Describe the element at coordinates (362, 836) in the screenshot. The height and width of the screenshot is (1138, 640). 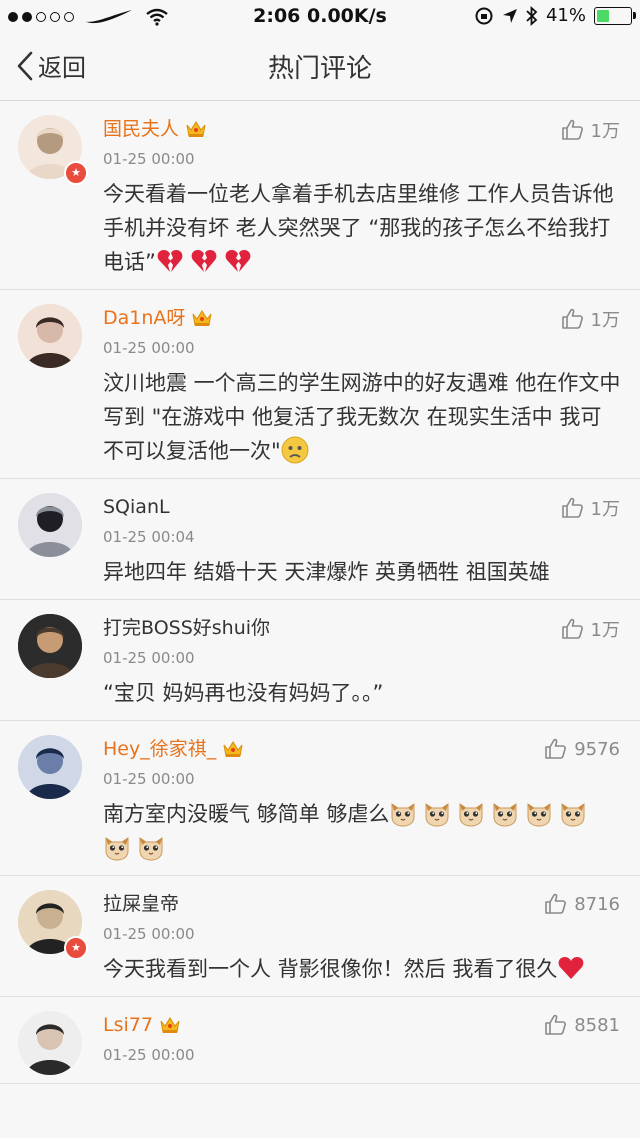
I see `comment-text: 南方室内没暖气 够简单 够虐么` at that location.